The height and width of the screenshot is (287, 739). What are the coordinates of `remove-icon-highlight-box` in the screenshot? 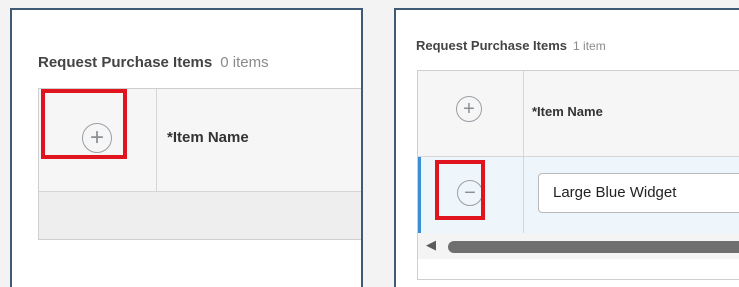 It's located at (460, 190).